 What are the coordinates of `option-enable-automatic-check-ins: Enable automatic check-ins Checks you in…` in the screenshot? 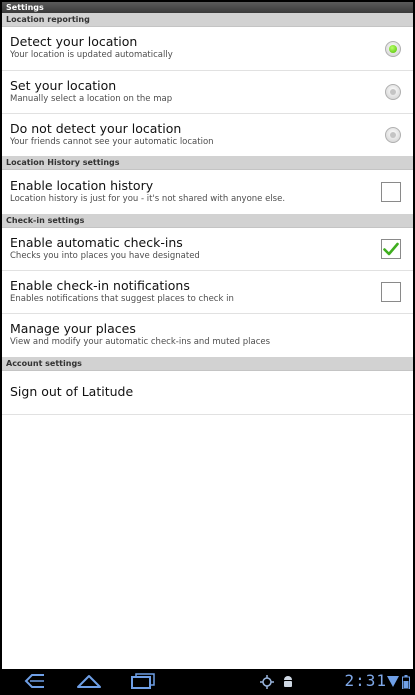 It's located at (207, 249).